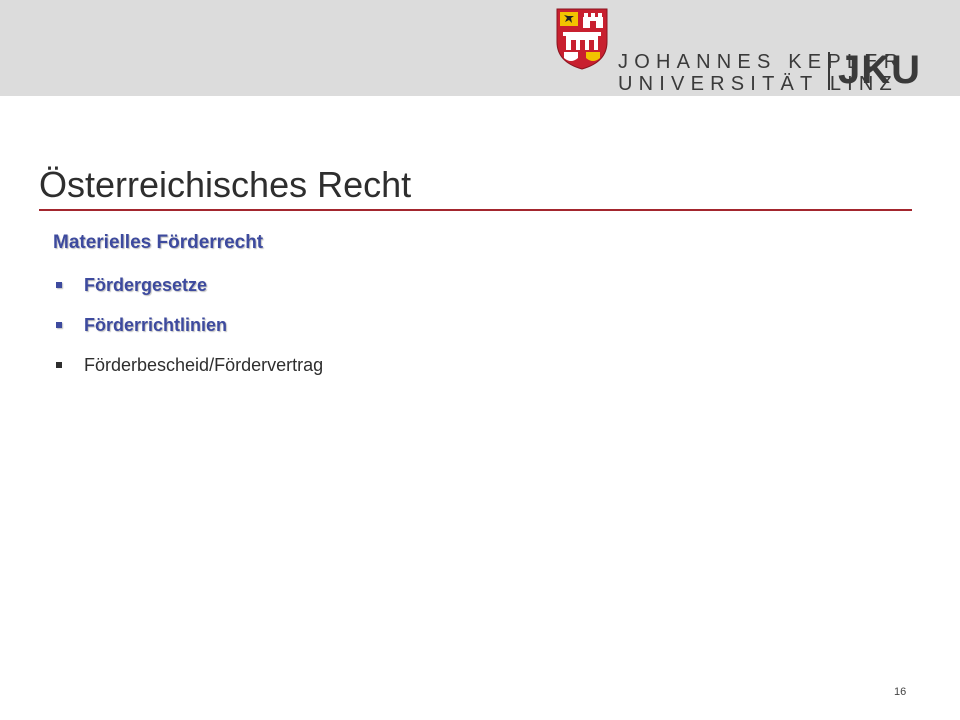 The width and height of the screenshot is (960, 720). Describe the element at coordinates (158, 242) in the screenshot. I see `slide-subheading: Materielles Förderrecht` at that location.